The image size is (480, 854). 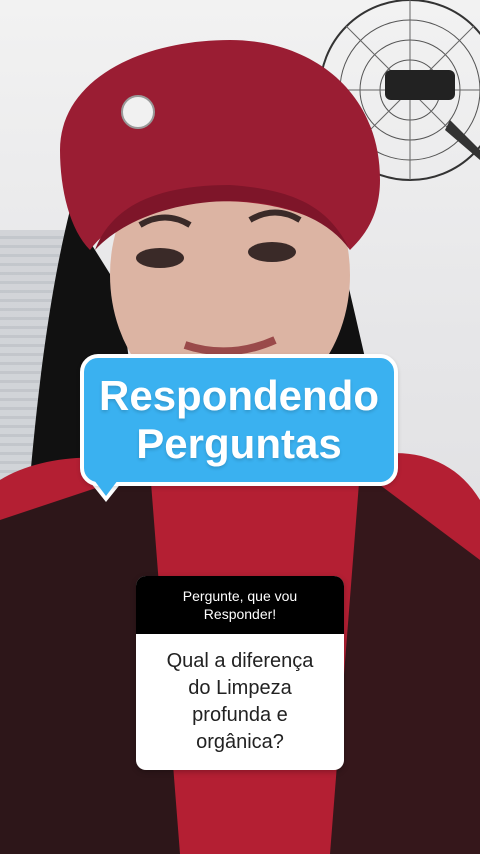 I want to click on question-prompt-line-1: Pergunte, que vou, so click(x=240, y=596).